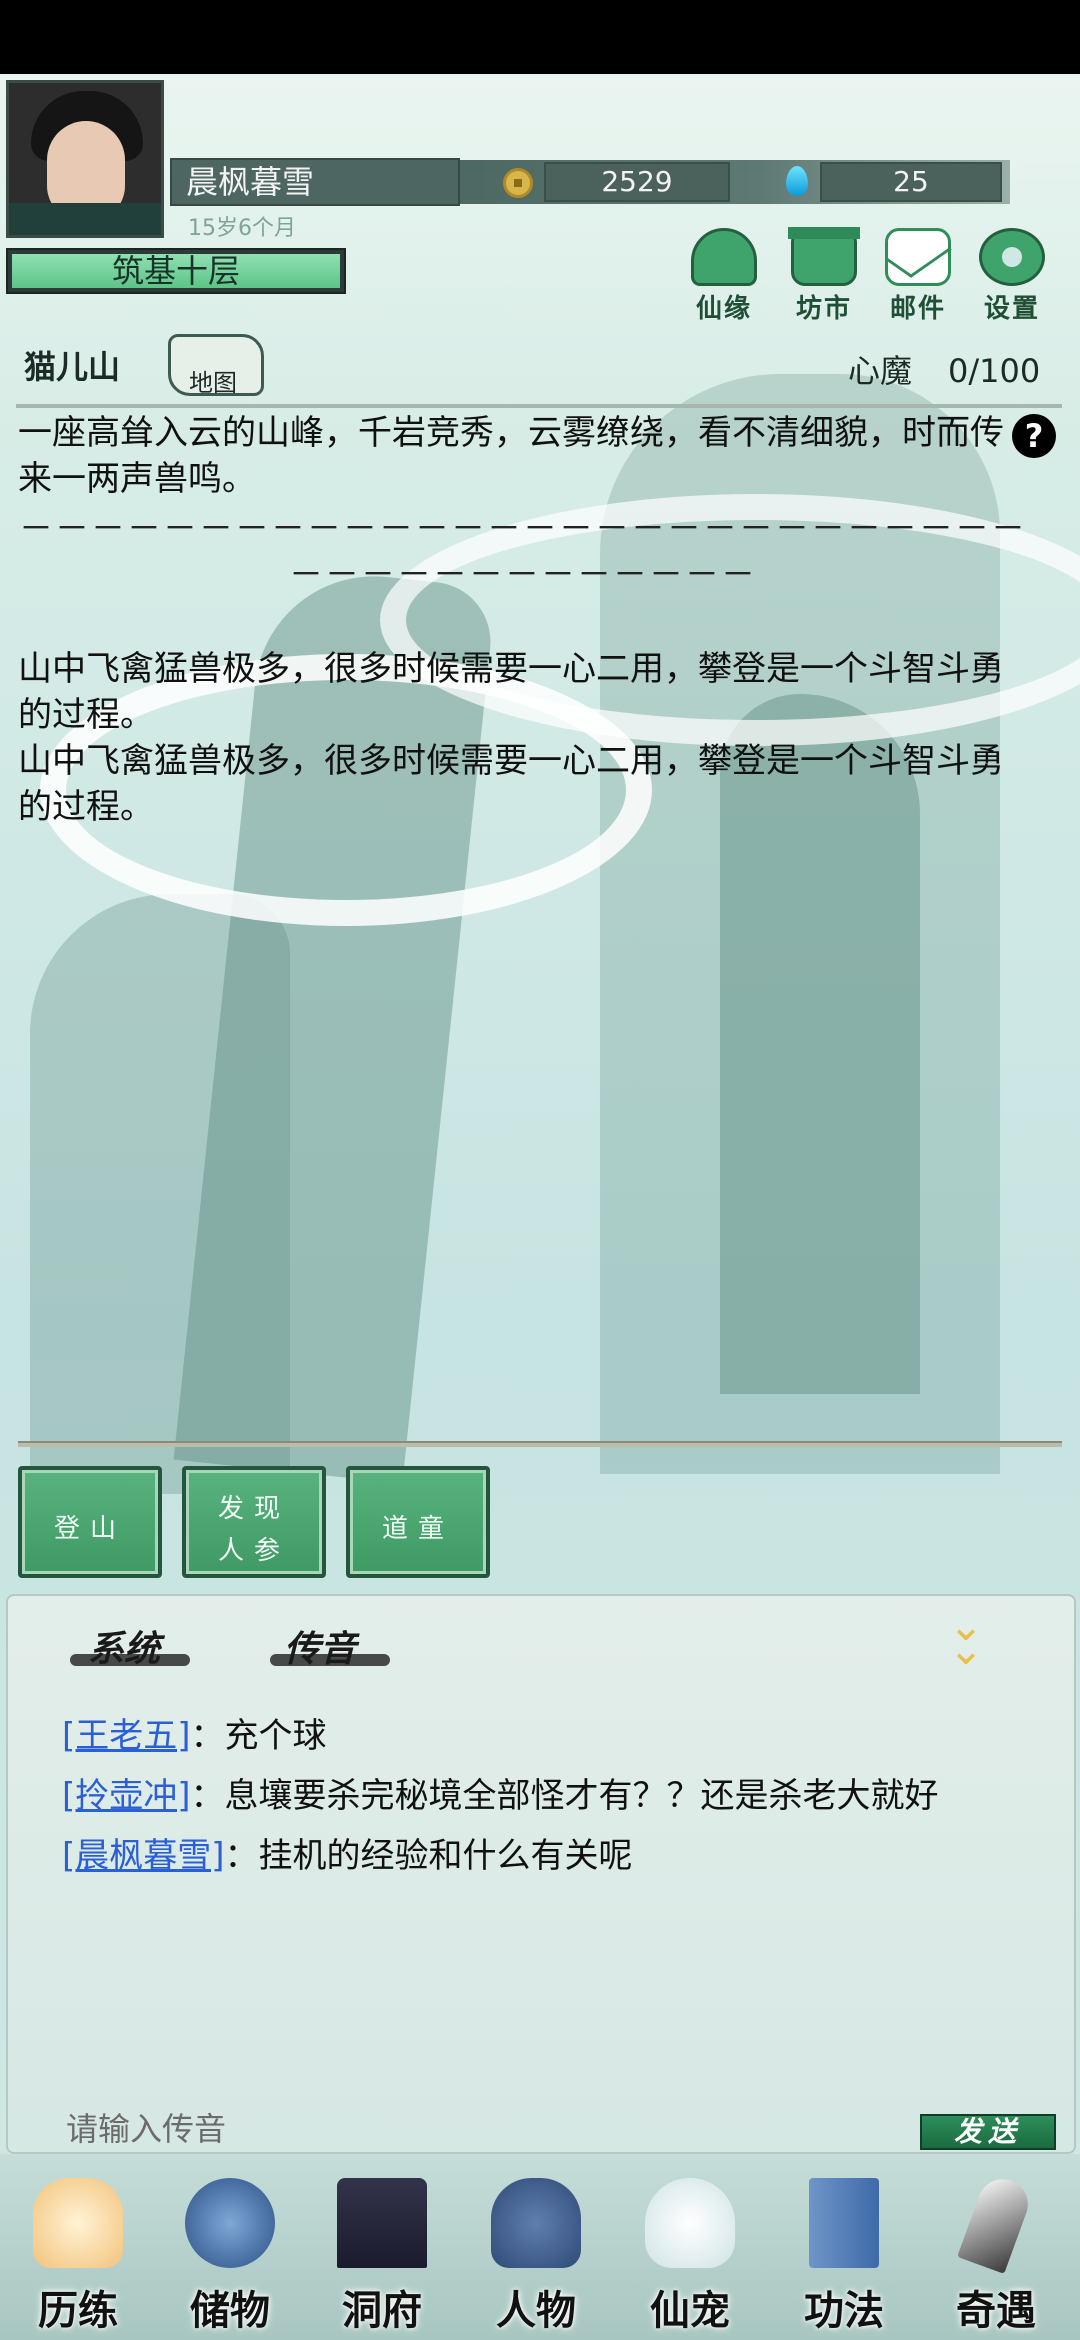  I want to click on chat-text: ：挂机的经验和什么有关呢, so click(428, 1856).